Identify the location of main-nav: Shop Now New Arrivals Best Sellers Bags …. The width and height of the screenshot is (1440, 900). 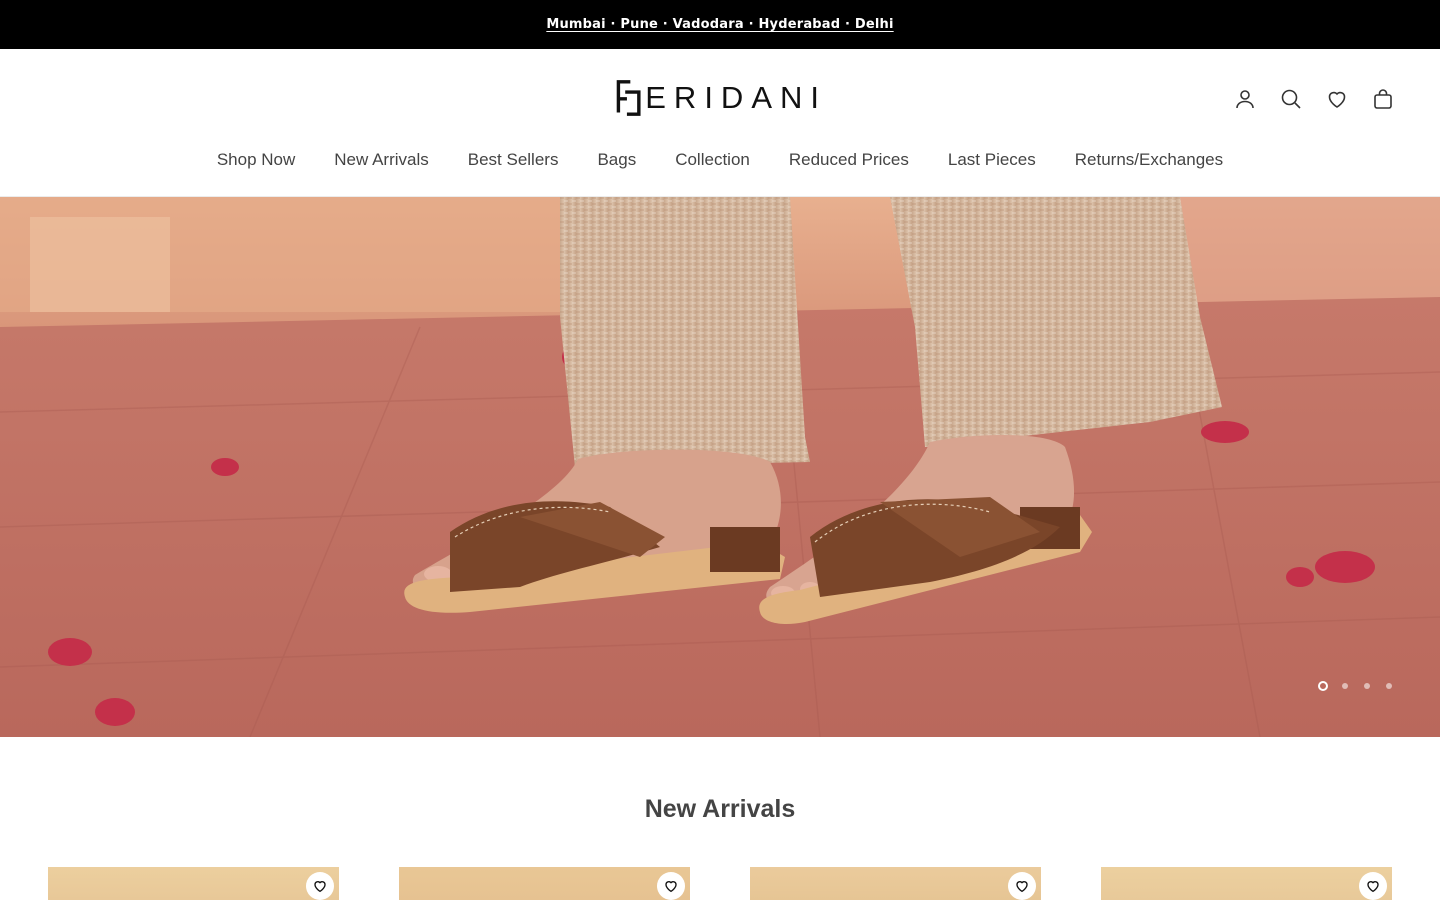
(720, 160).